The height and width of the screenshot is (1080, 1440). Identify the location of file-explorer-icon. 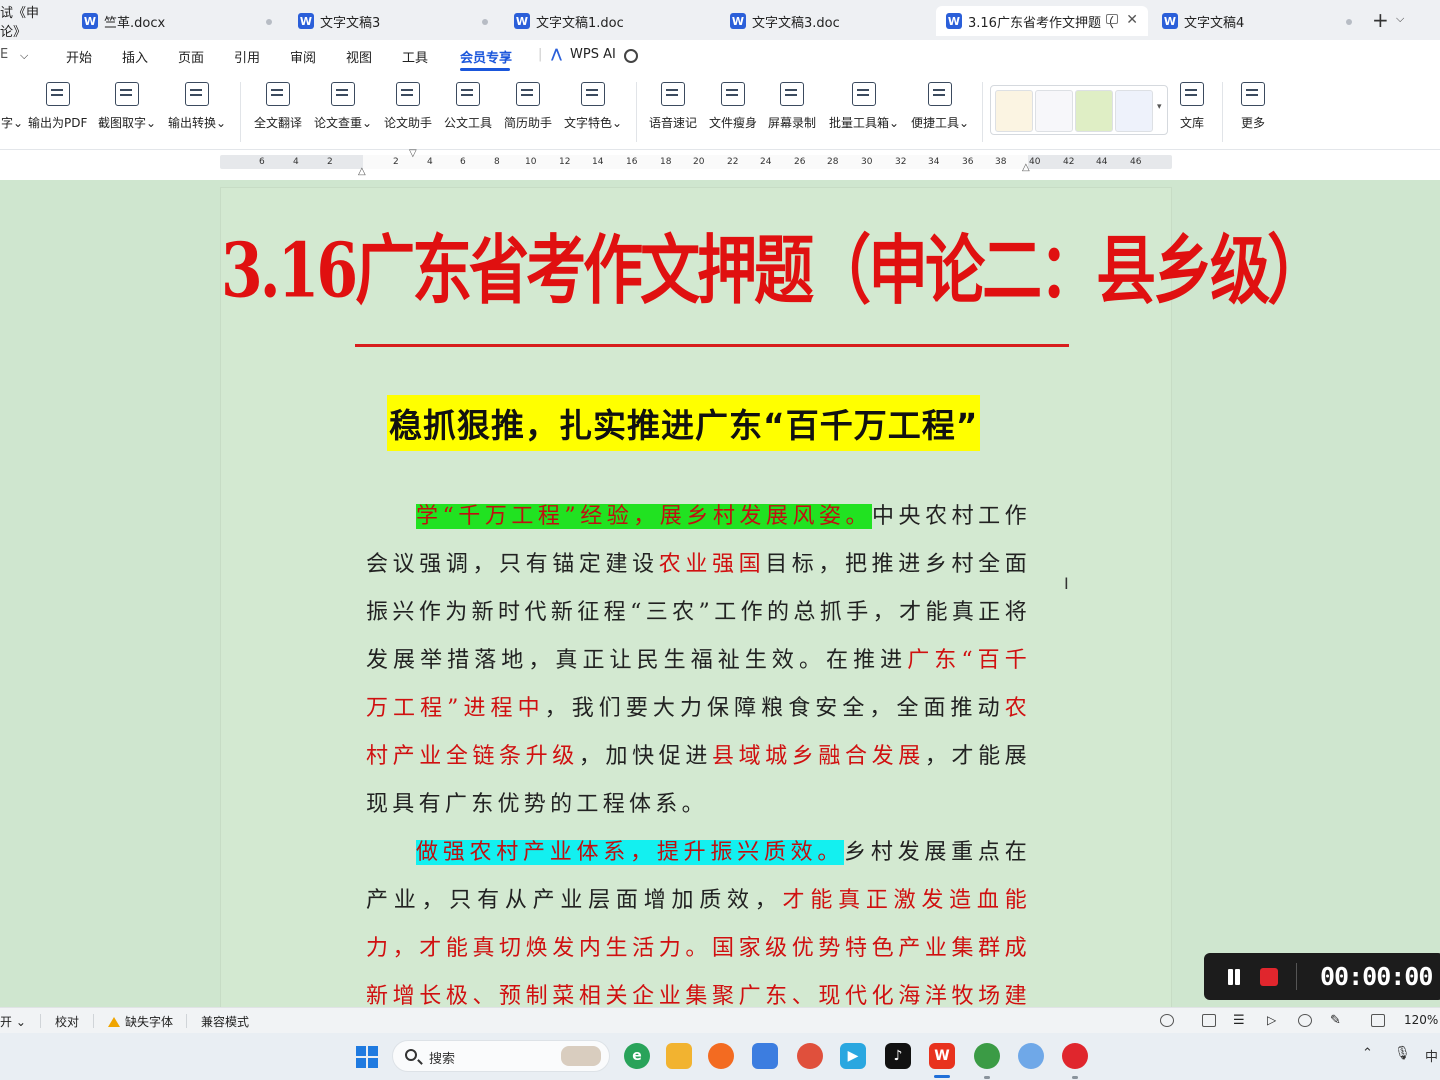
(679, 1056).